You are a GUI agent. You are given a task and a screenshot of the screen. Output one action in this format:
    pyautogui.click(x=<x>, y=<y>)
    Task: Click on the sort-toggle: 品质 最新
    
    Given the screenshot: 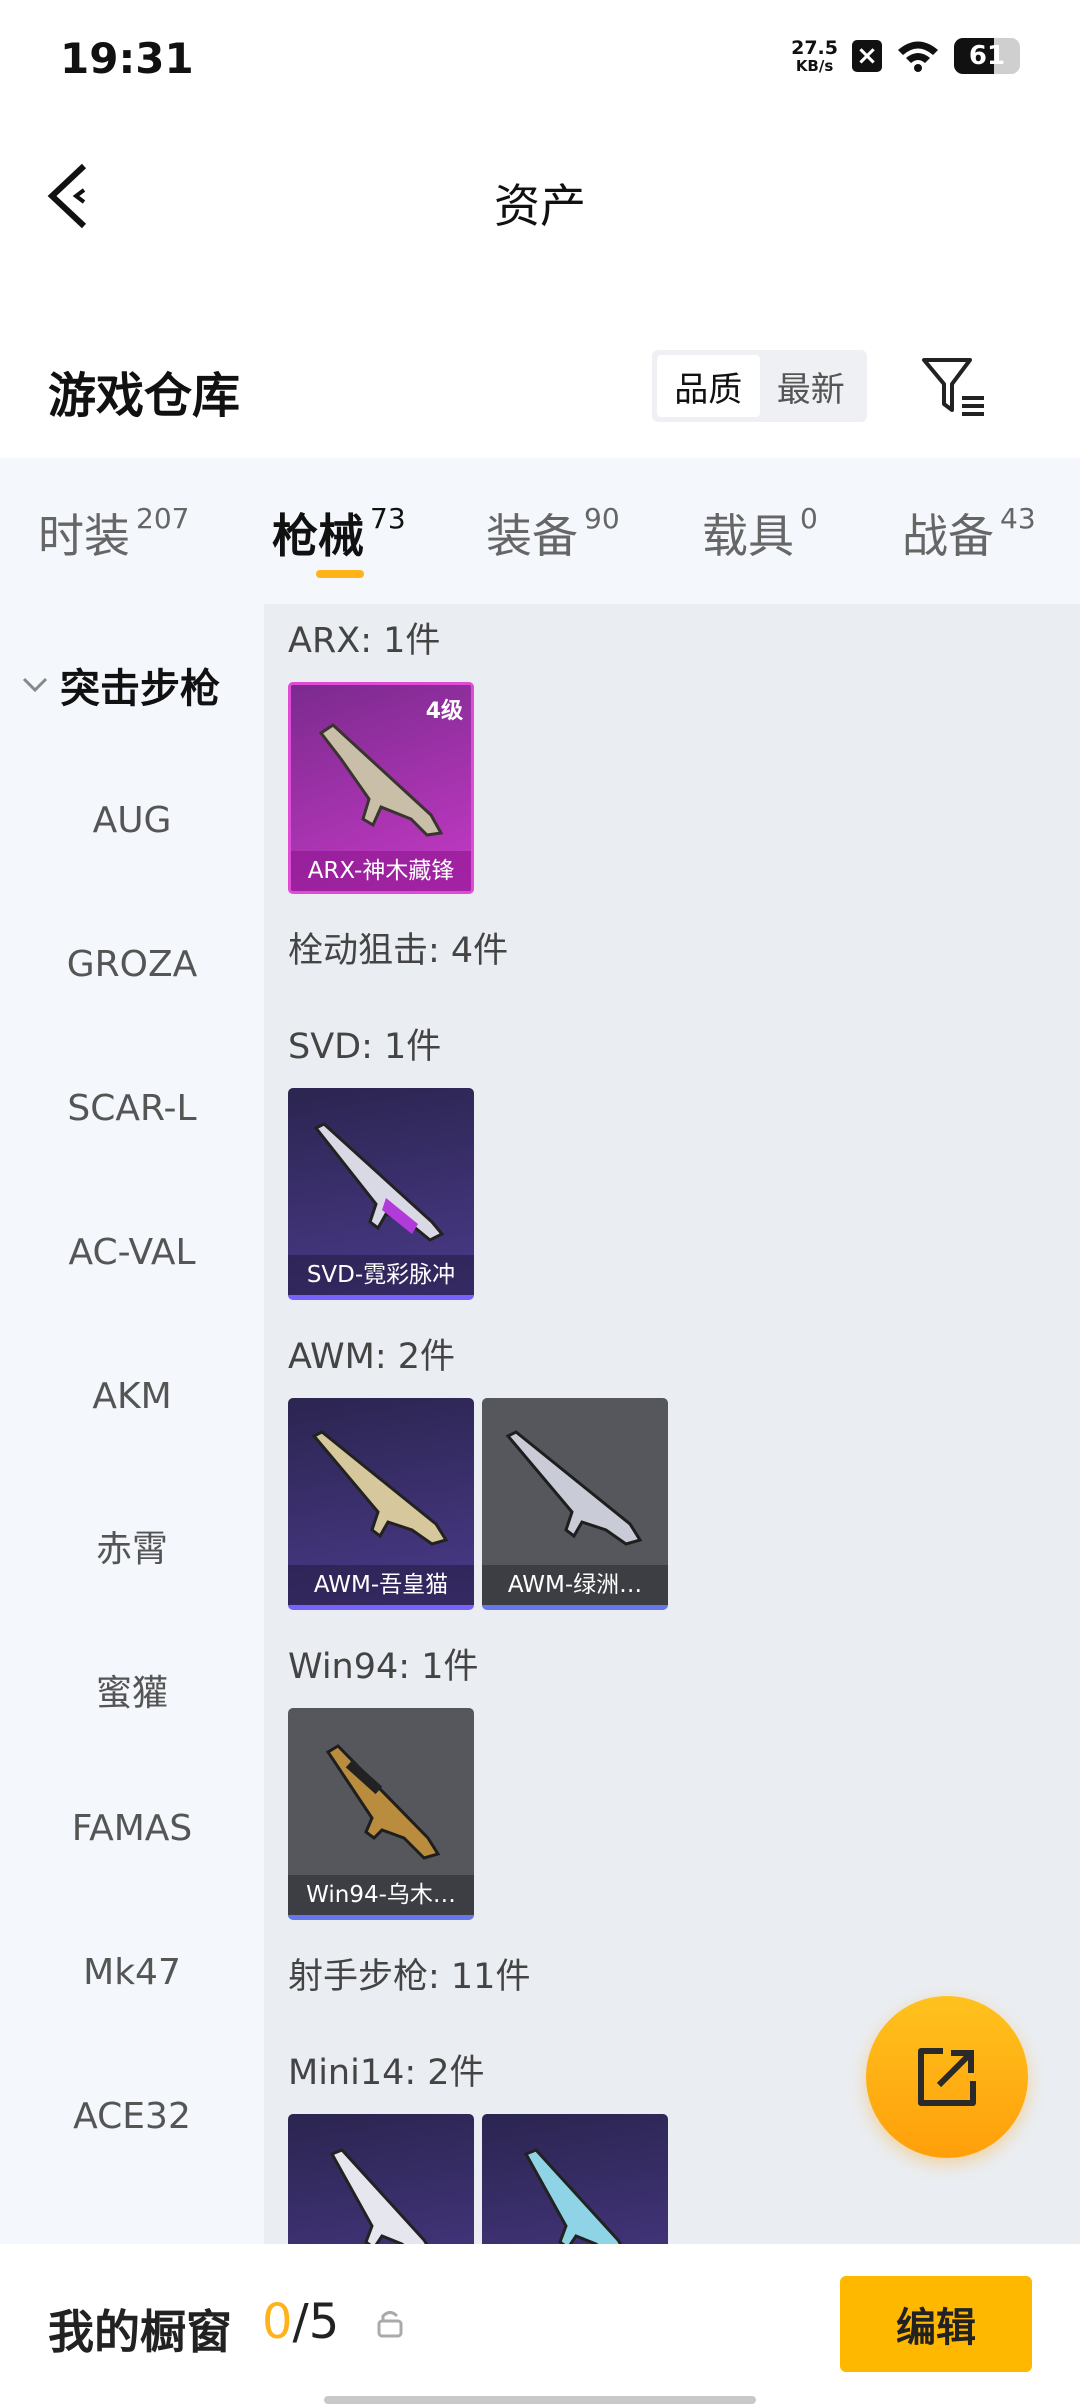 What is the action you would take?
    pyautogui.click(x=759, y=386)
    